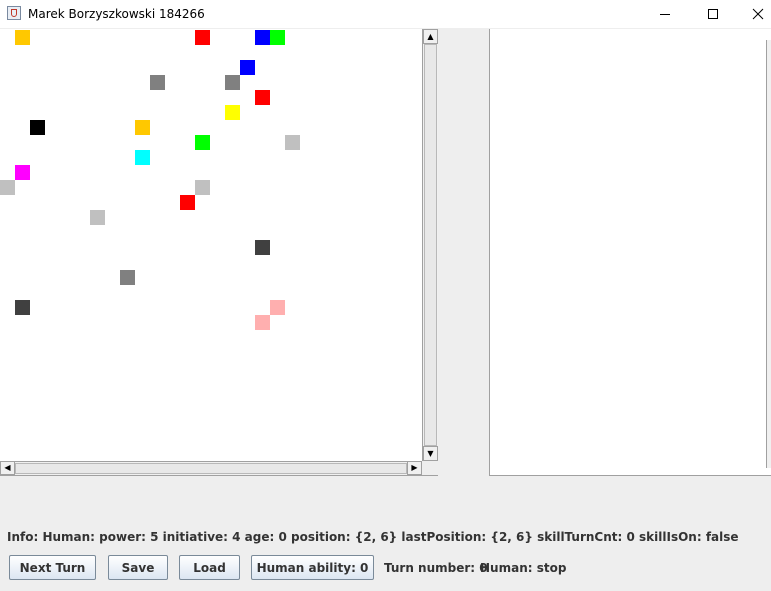  What do you see at coordinates (52, 567) in the screenshot?
I see `next-turn-button: Next Turn` at bounding box center [52, 567].